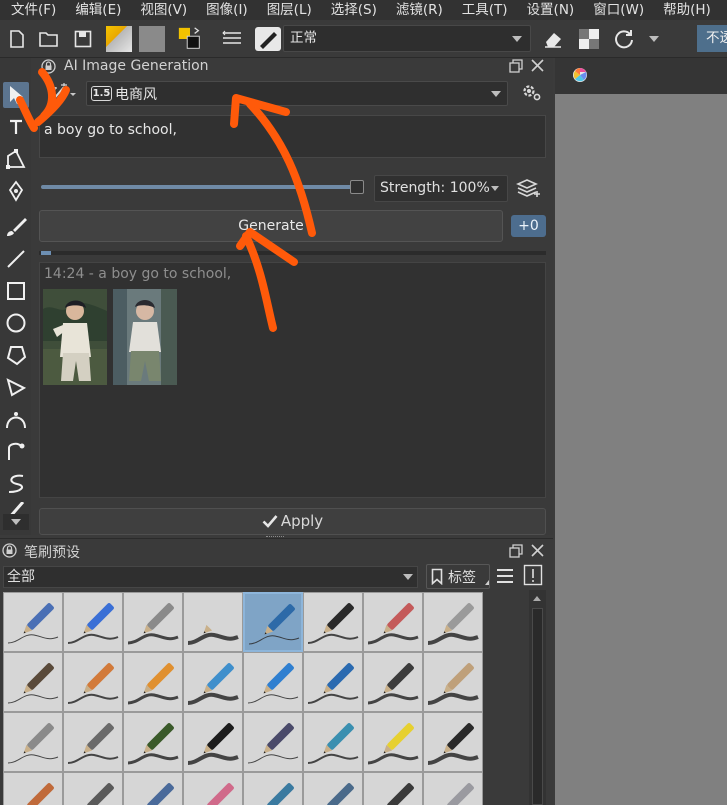 Image resolution: width=727 pixels, height=805 pixels. Describe the element at coordinates (281, 168) in the screenshot. I see `annotation-arrow-1-shaft` at that location.